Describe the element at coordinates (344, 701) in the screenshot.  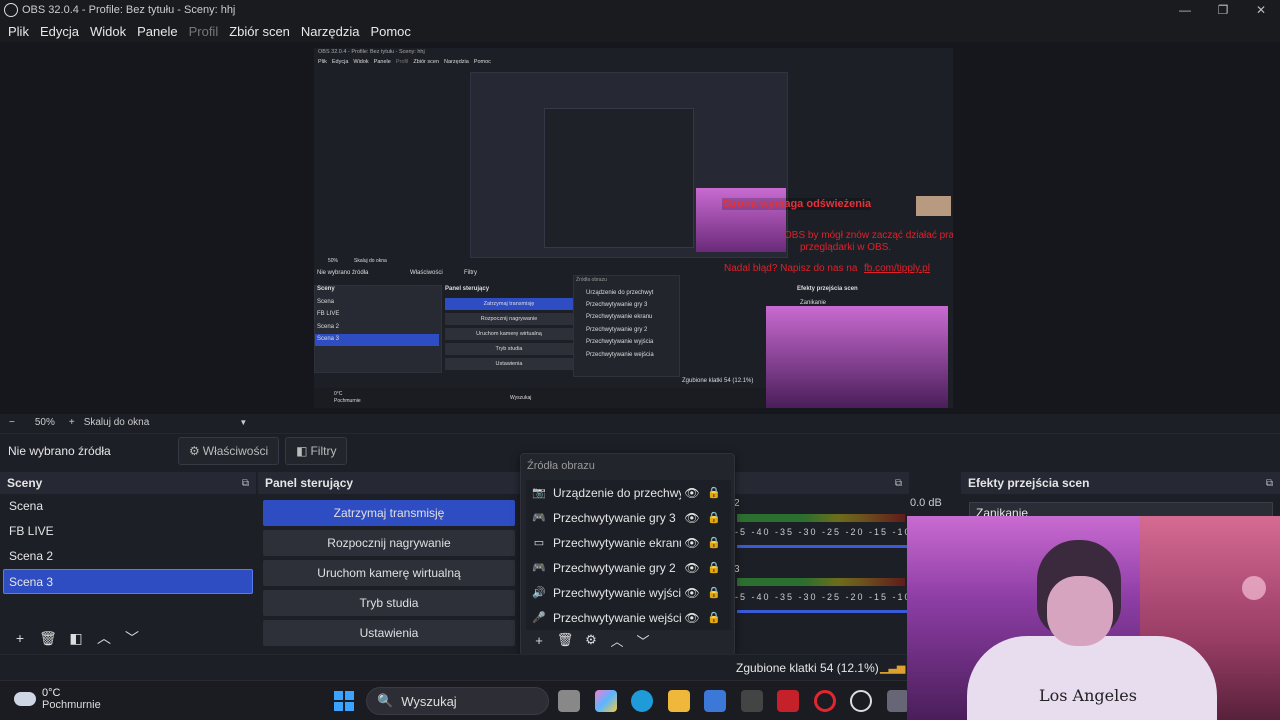
I see `windows-start-icon` at that location.